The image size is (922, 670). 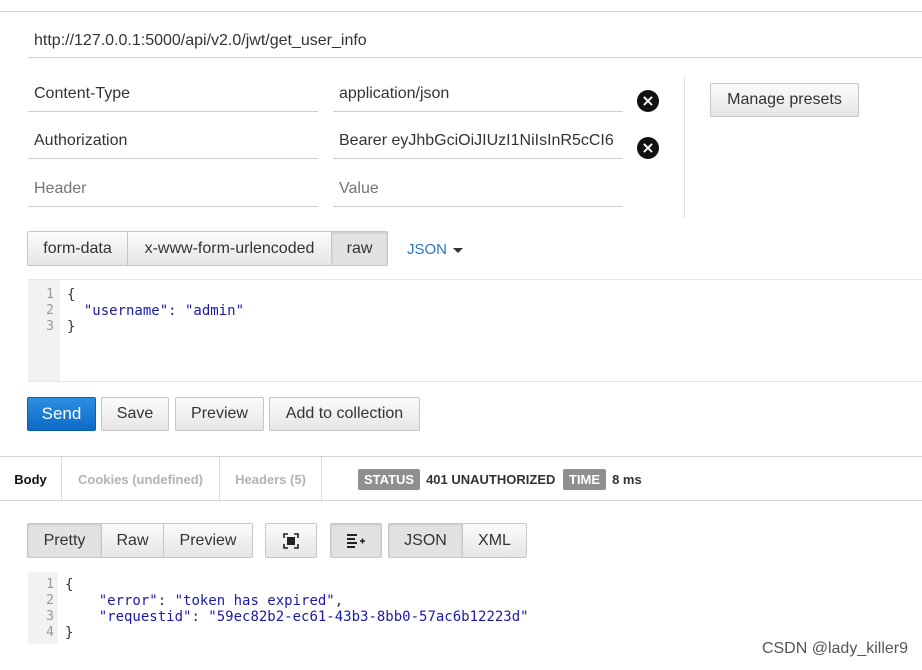 I want to click on response-format-tabs: JSON XML, so click(x=457, y=540).